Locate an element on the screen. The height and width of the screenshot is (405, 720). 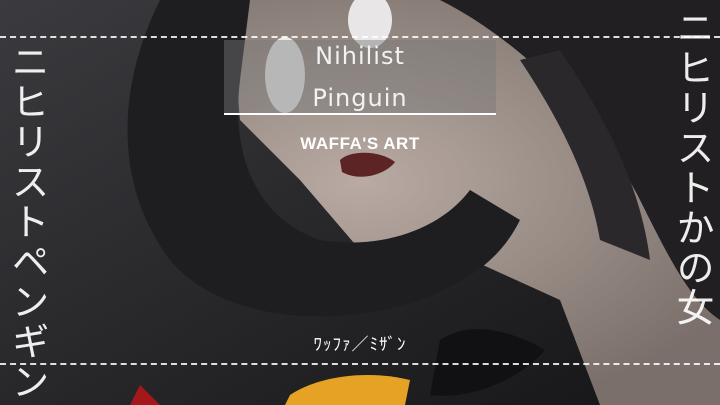
artist-credit: WAFFA'S ART is located at coordinates (360, 143).